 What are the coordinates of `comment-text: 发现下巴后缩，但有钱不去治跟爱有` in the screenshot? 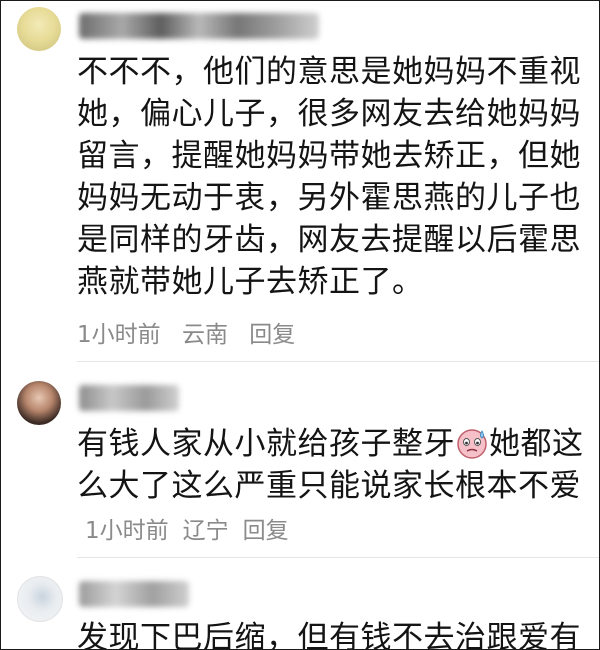 It's located at (329, 635).